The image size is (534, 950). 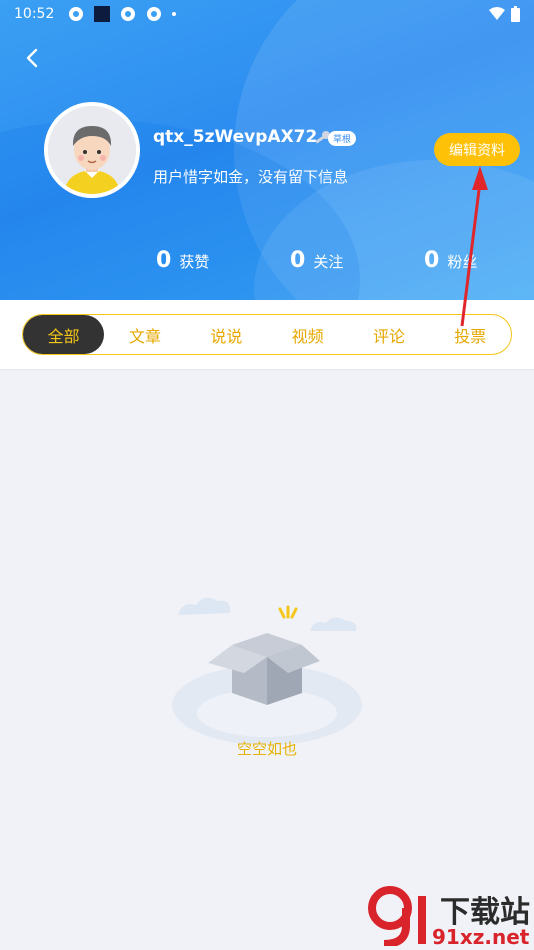 I want to click on stat-followers: 0 粉丝, so click(x=450, y=260).